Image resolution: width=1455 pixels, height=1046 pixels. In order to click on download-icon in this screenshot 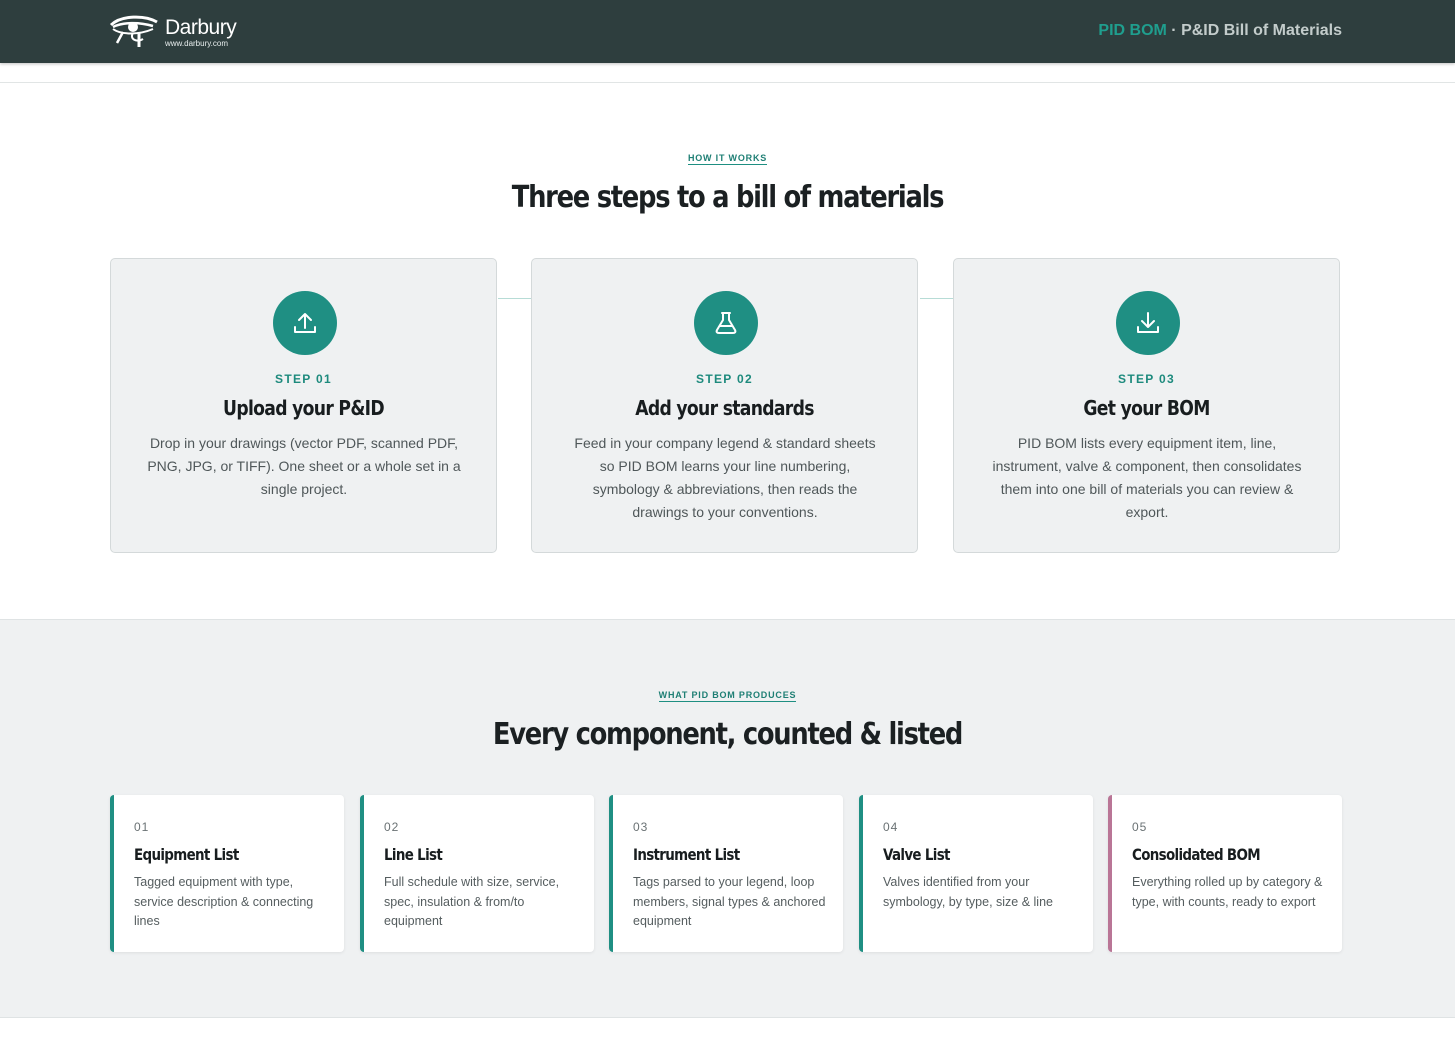, I will do `click(1148, 322)`.